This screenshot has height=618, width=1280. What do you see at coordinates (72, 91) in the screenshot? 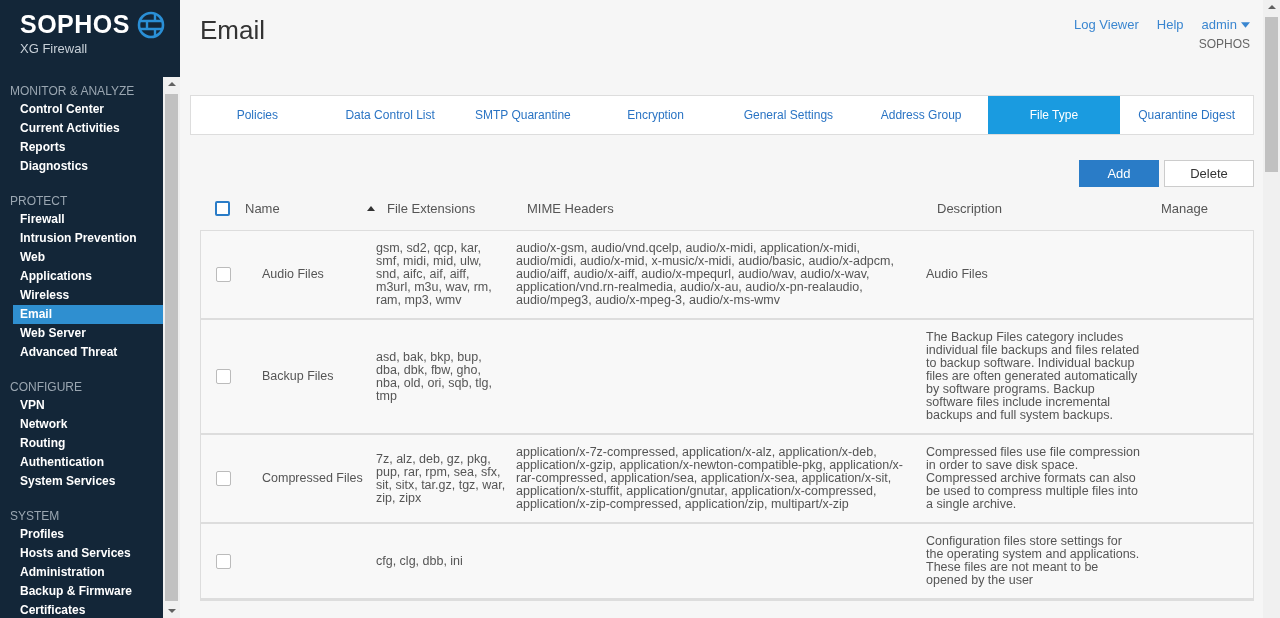
I see `nav-section-heading: MONITOR & ANALYZE` at bounding box center [72, 91].